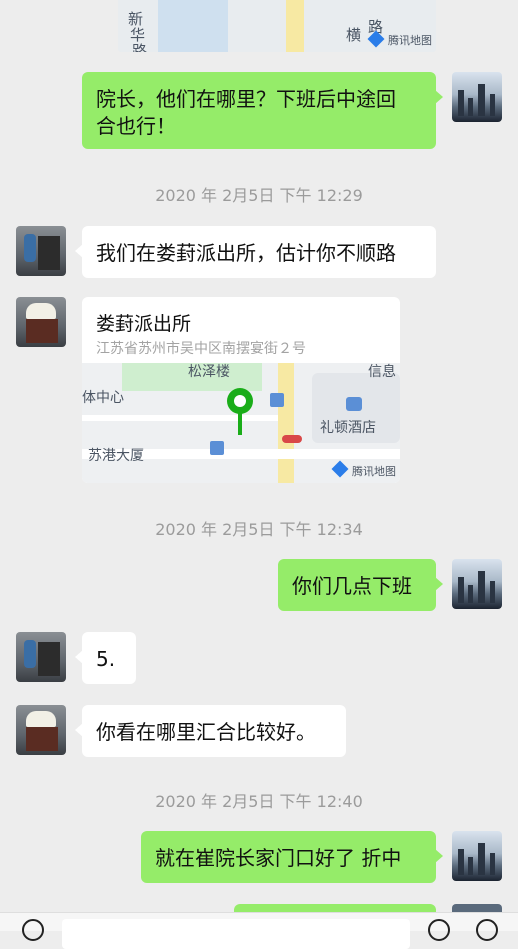  What do you see at coordinates (262, 110) in the screenshot?
I see `message-bubble-self: 院长，他们在哪里？下班后中途回 合也行！` at bounding box center [262, 110].